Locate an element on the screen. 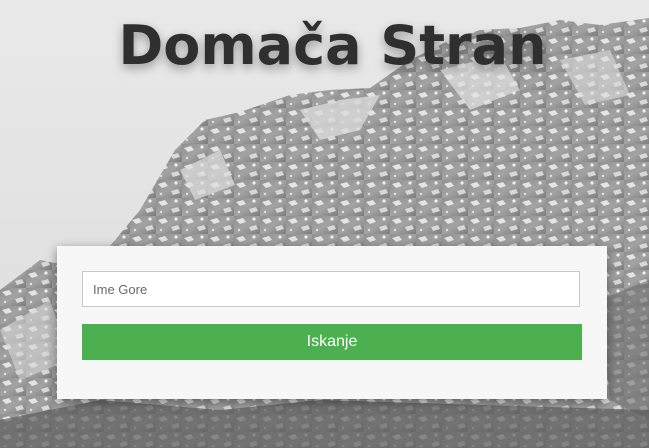 The height and width of the screenshot is (448, 649). search-input is located at coordinates (331, 289).